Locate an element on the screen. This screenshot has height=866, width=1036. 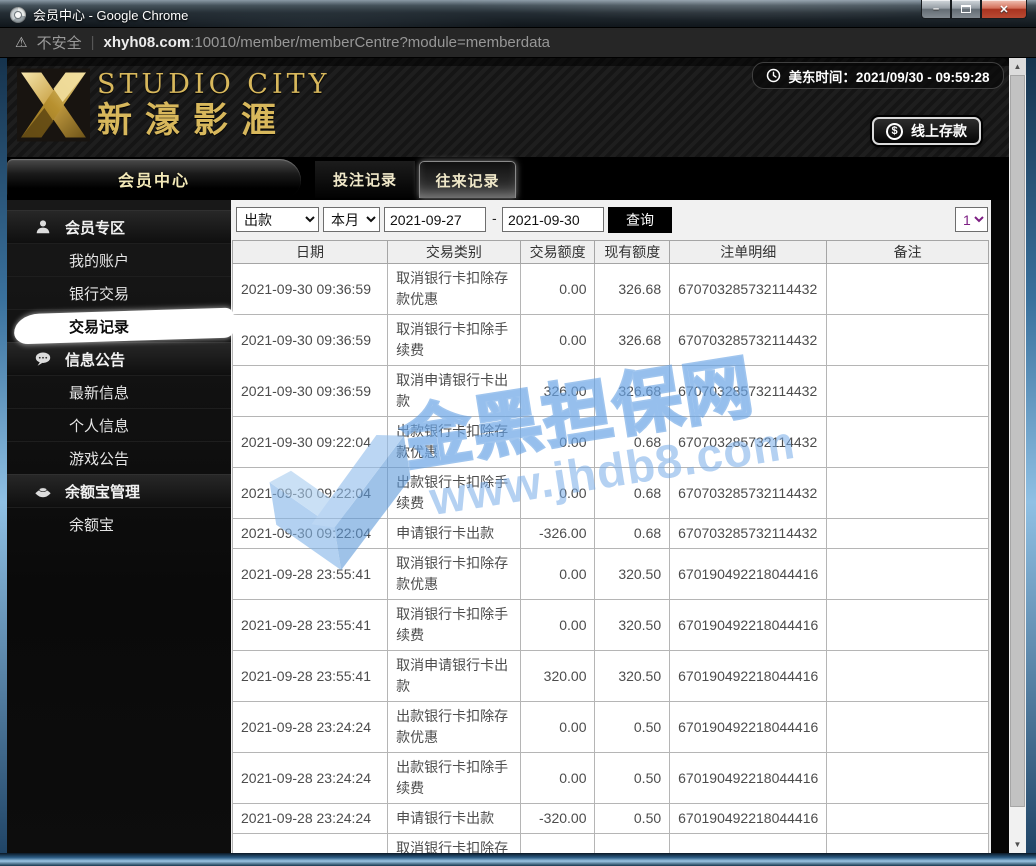
close-icon: ✕ is located at coordinates (1004, 9).